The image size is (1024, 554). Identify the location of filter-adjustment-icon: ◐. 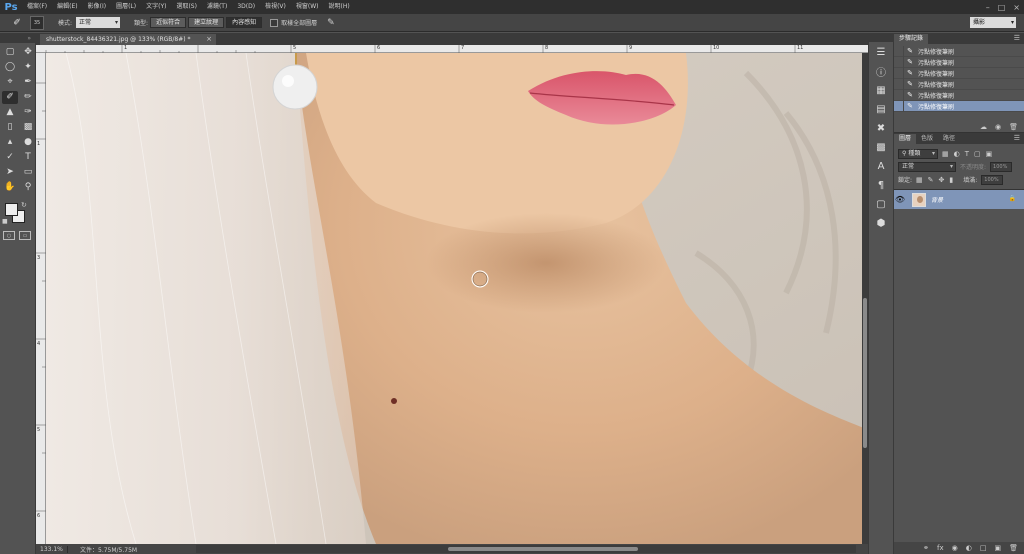
(957, 154).